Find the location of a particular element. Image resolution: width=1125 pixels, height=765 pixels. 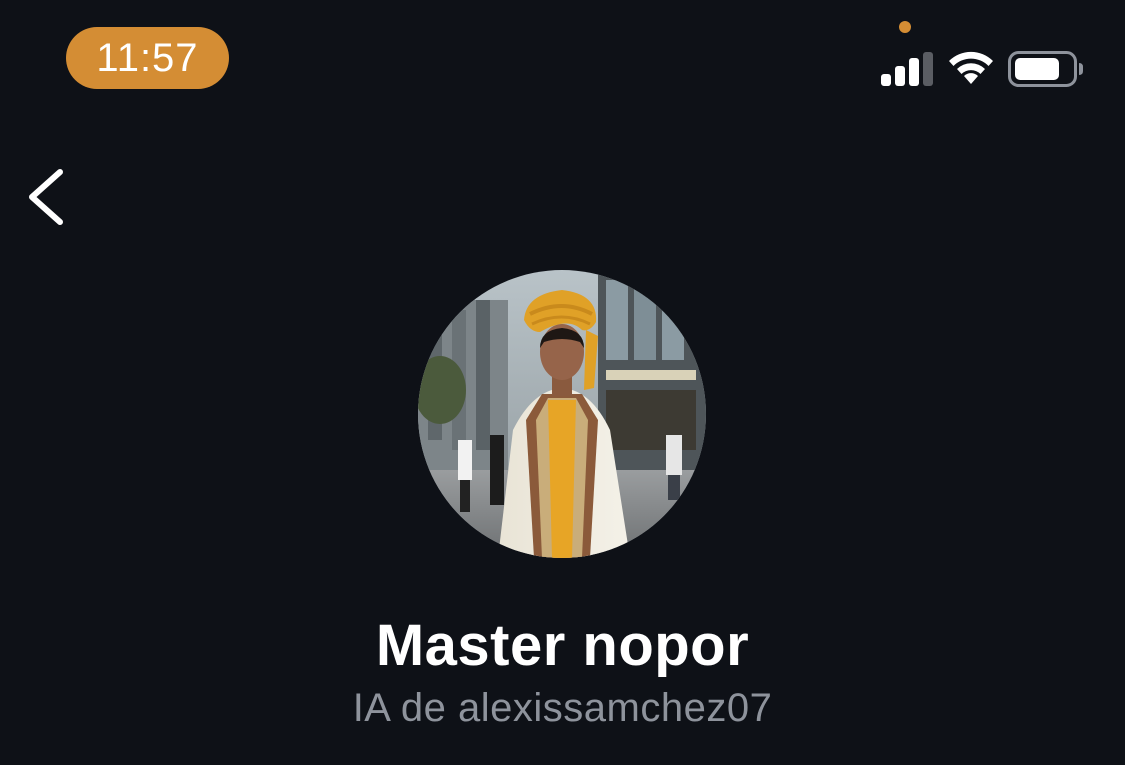

profile-name: Master nopor is located at coordinates (562, 645).